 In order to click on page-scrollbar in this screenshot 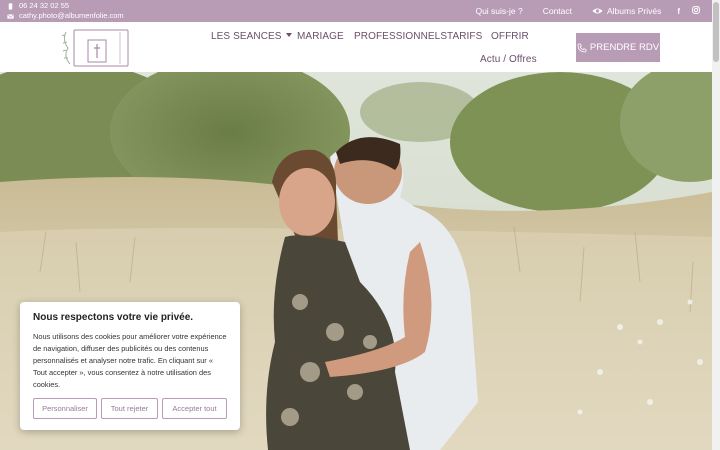, I will do `click(716, 225)`.